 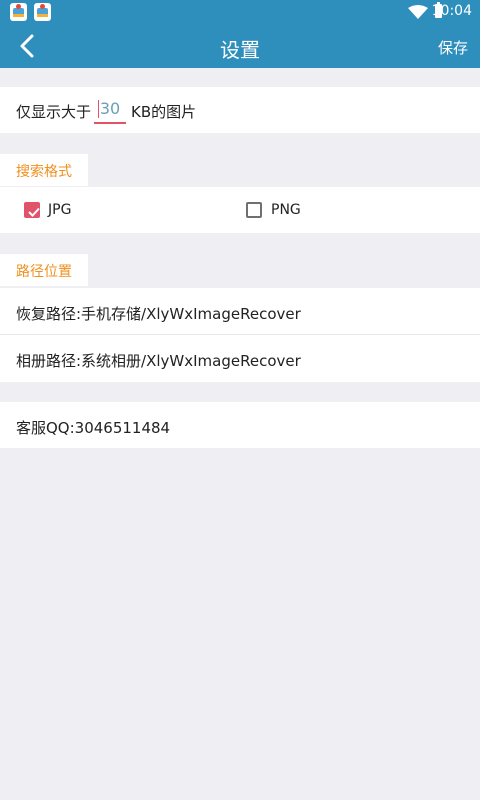 I want to click on size-input-value: 30, so click(x=110, y=108).